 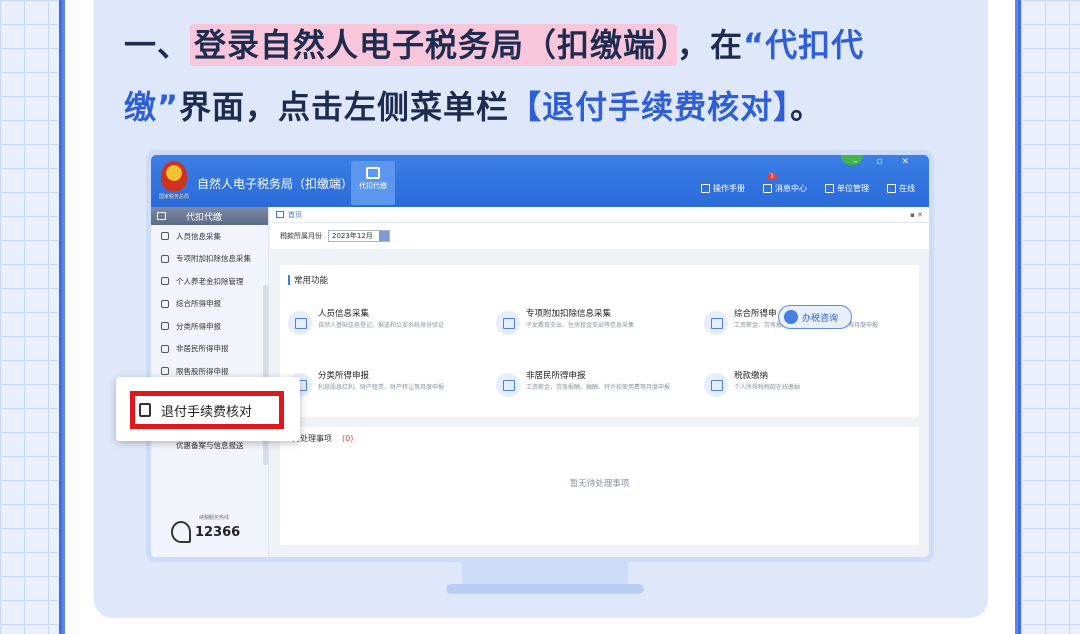 What do you see at coordinates (1049, 317) in the screenshot?
I see `right-grid-decoration` at bounding box center [1049, 317].